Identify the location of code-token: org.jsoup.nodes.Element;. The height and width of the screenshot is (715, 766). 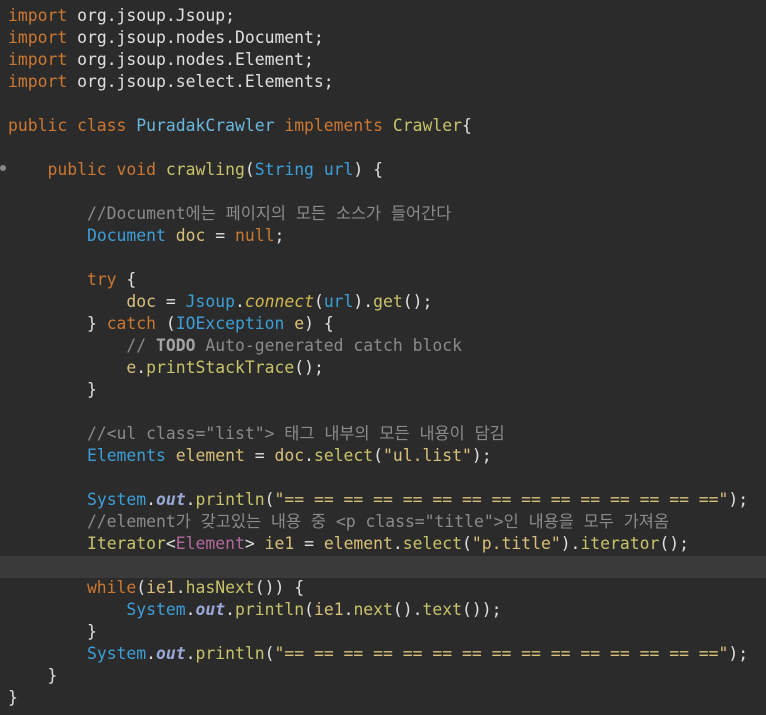
(190, 59).